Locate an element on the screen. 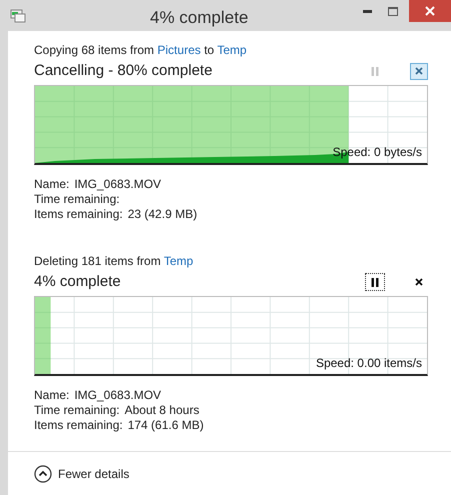 The width and height of the screenshot is (451, 495). speed-label: Speed: 0.00 items/s is located at coordinates (369, 363).